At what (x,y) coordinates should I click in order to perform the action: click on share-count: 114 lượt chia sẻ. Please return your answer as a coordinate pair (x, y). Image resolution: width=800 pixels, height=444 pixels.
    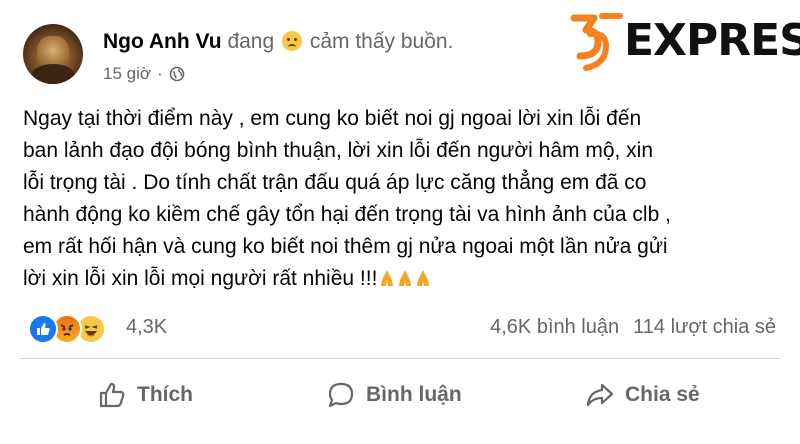
    Looking at the image, I should click on (704, 327).